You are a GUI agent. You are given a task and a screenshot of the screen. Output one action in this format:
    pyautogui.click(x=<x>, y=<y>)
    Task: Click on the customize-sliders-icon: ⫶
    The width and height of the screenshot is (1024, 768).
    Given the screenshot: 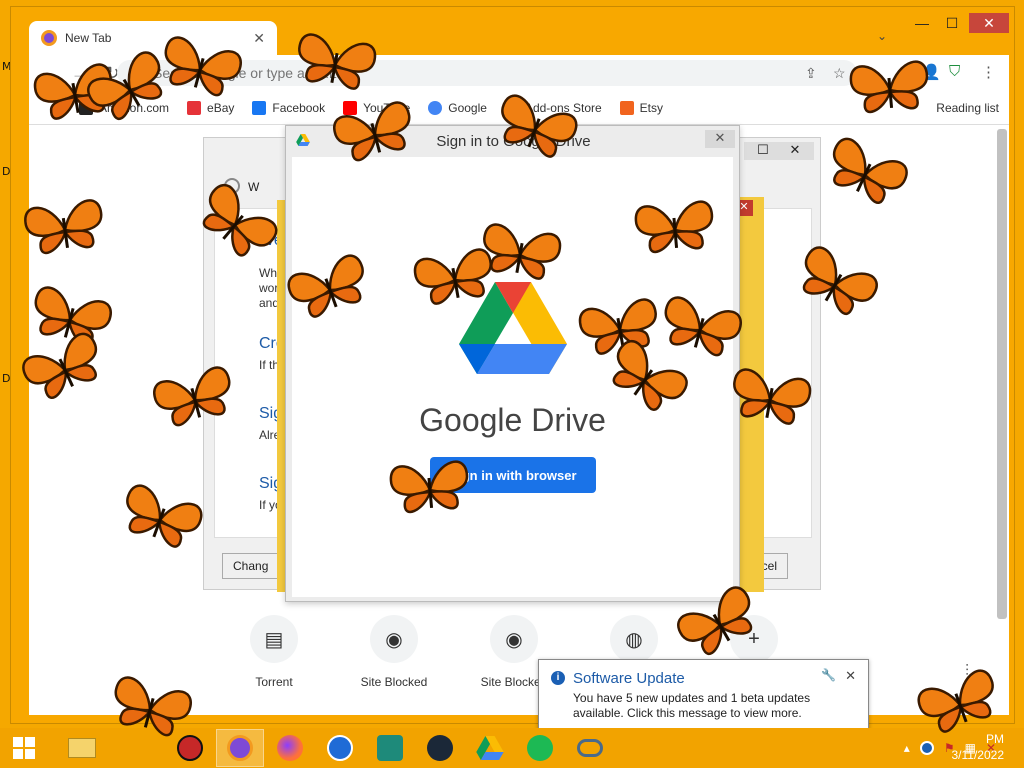 What is the action you would take?
    pyautogui.click(x=967, y=672)
    